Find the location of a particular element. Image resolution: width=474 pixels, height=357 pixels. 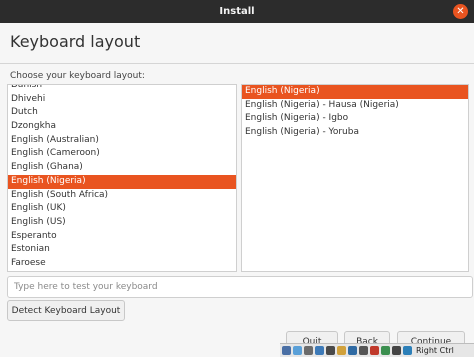

audio-icon is located at coordinates (308, 350).